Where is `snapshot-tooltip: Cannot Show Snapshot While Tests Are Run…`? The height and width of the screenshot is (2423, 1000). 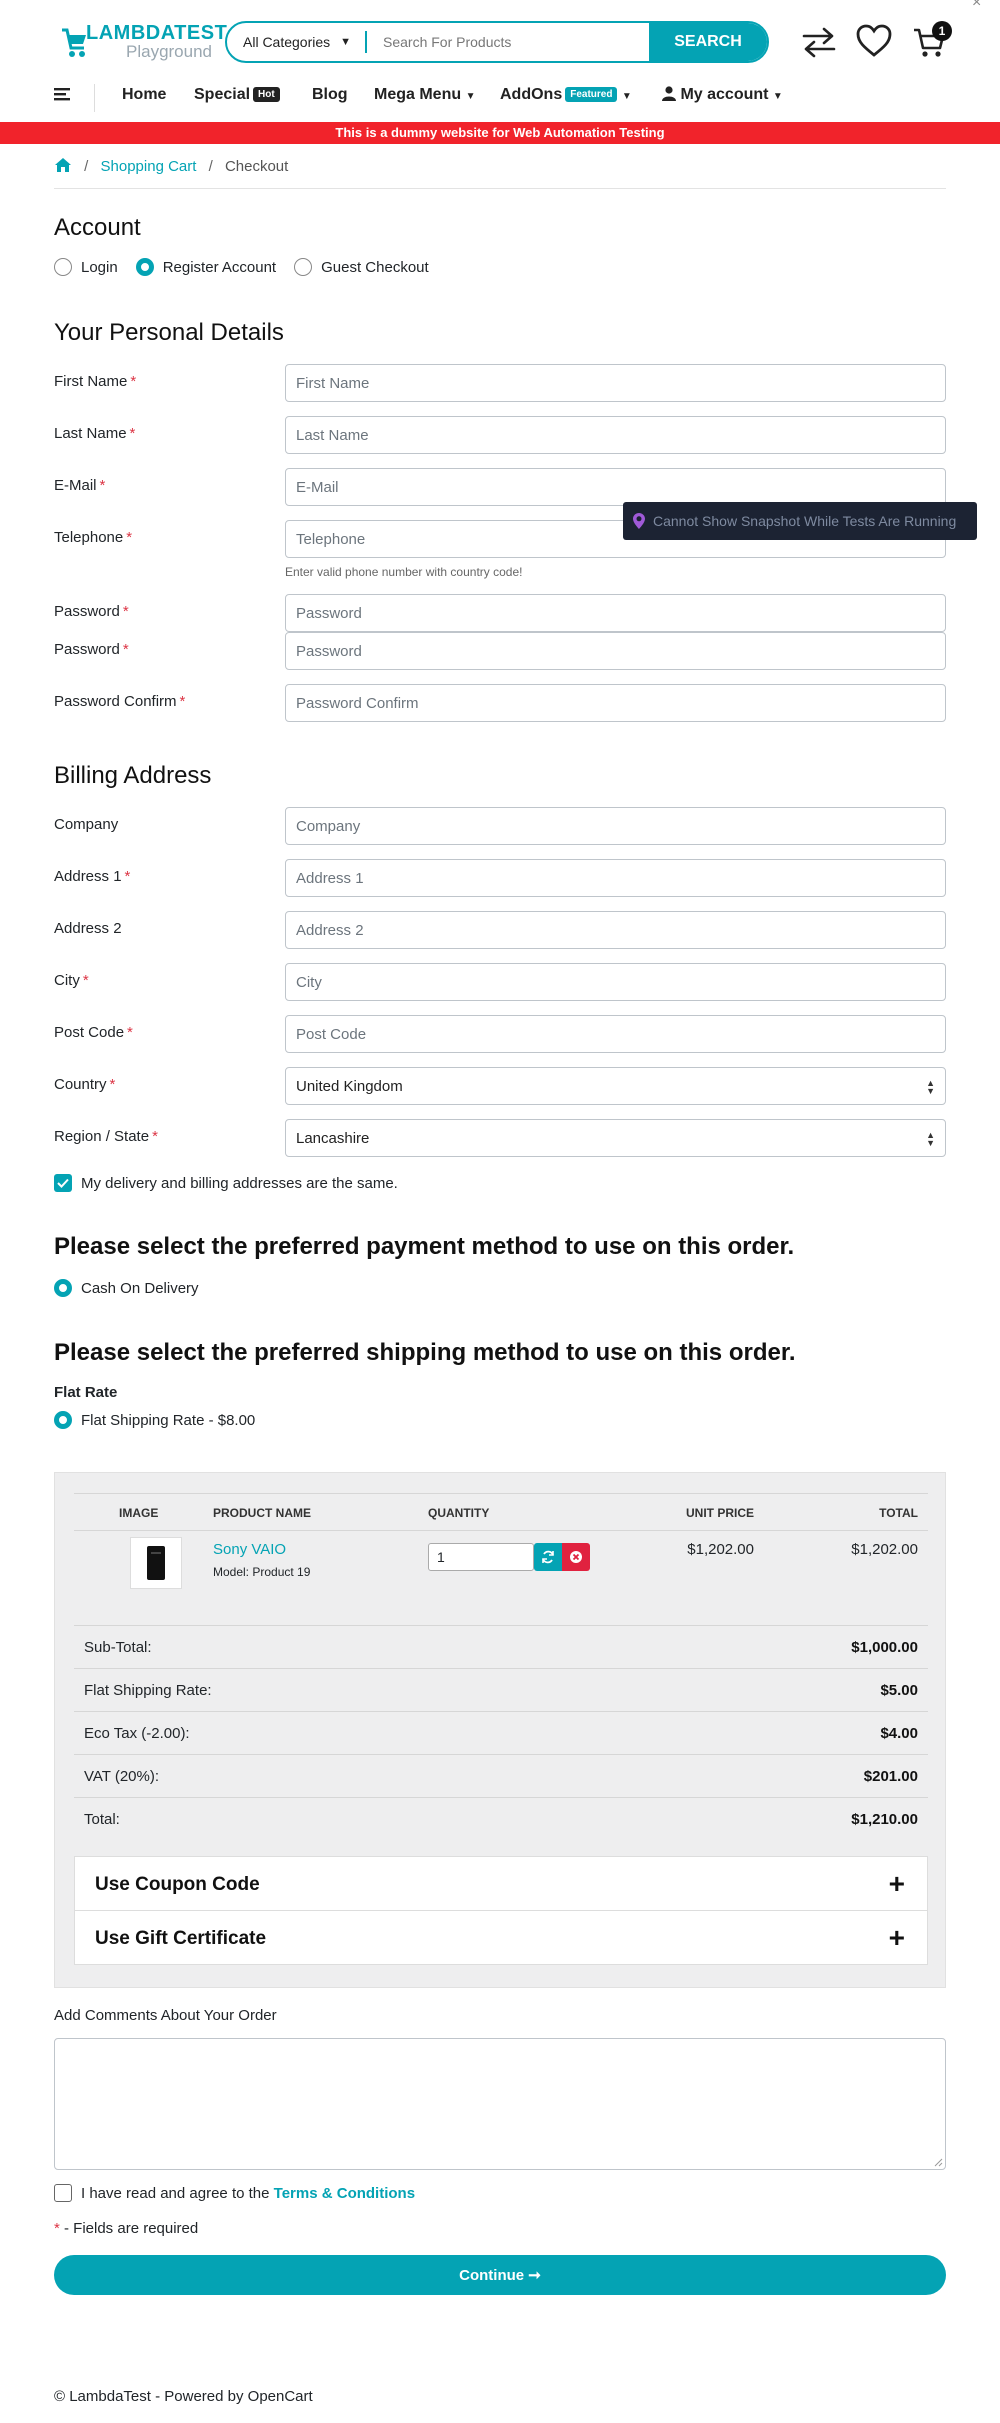
snapshot-tooltip: Cannot Show Snapshot While Tests Are Run… is located at coordinates (800, 521).